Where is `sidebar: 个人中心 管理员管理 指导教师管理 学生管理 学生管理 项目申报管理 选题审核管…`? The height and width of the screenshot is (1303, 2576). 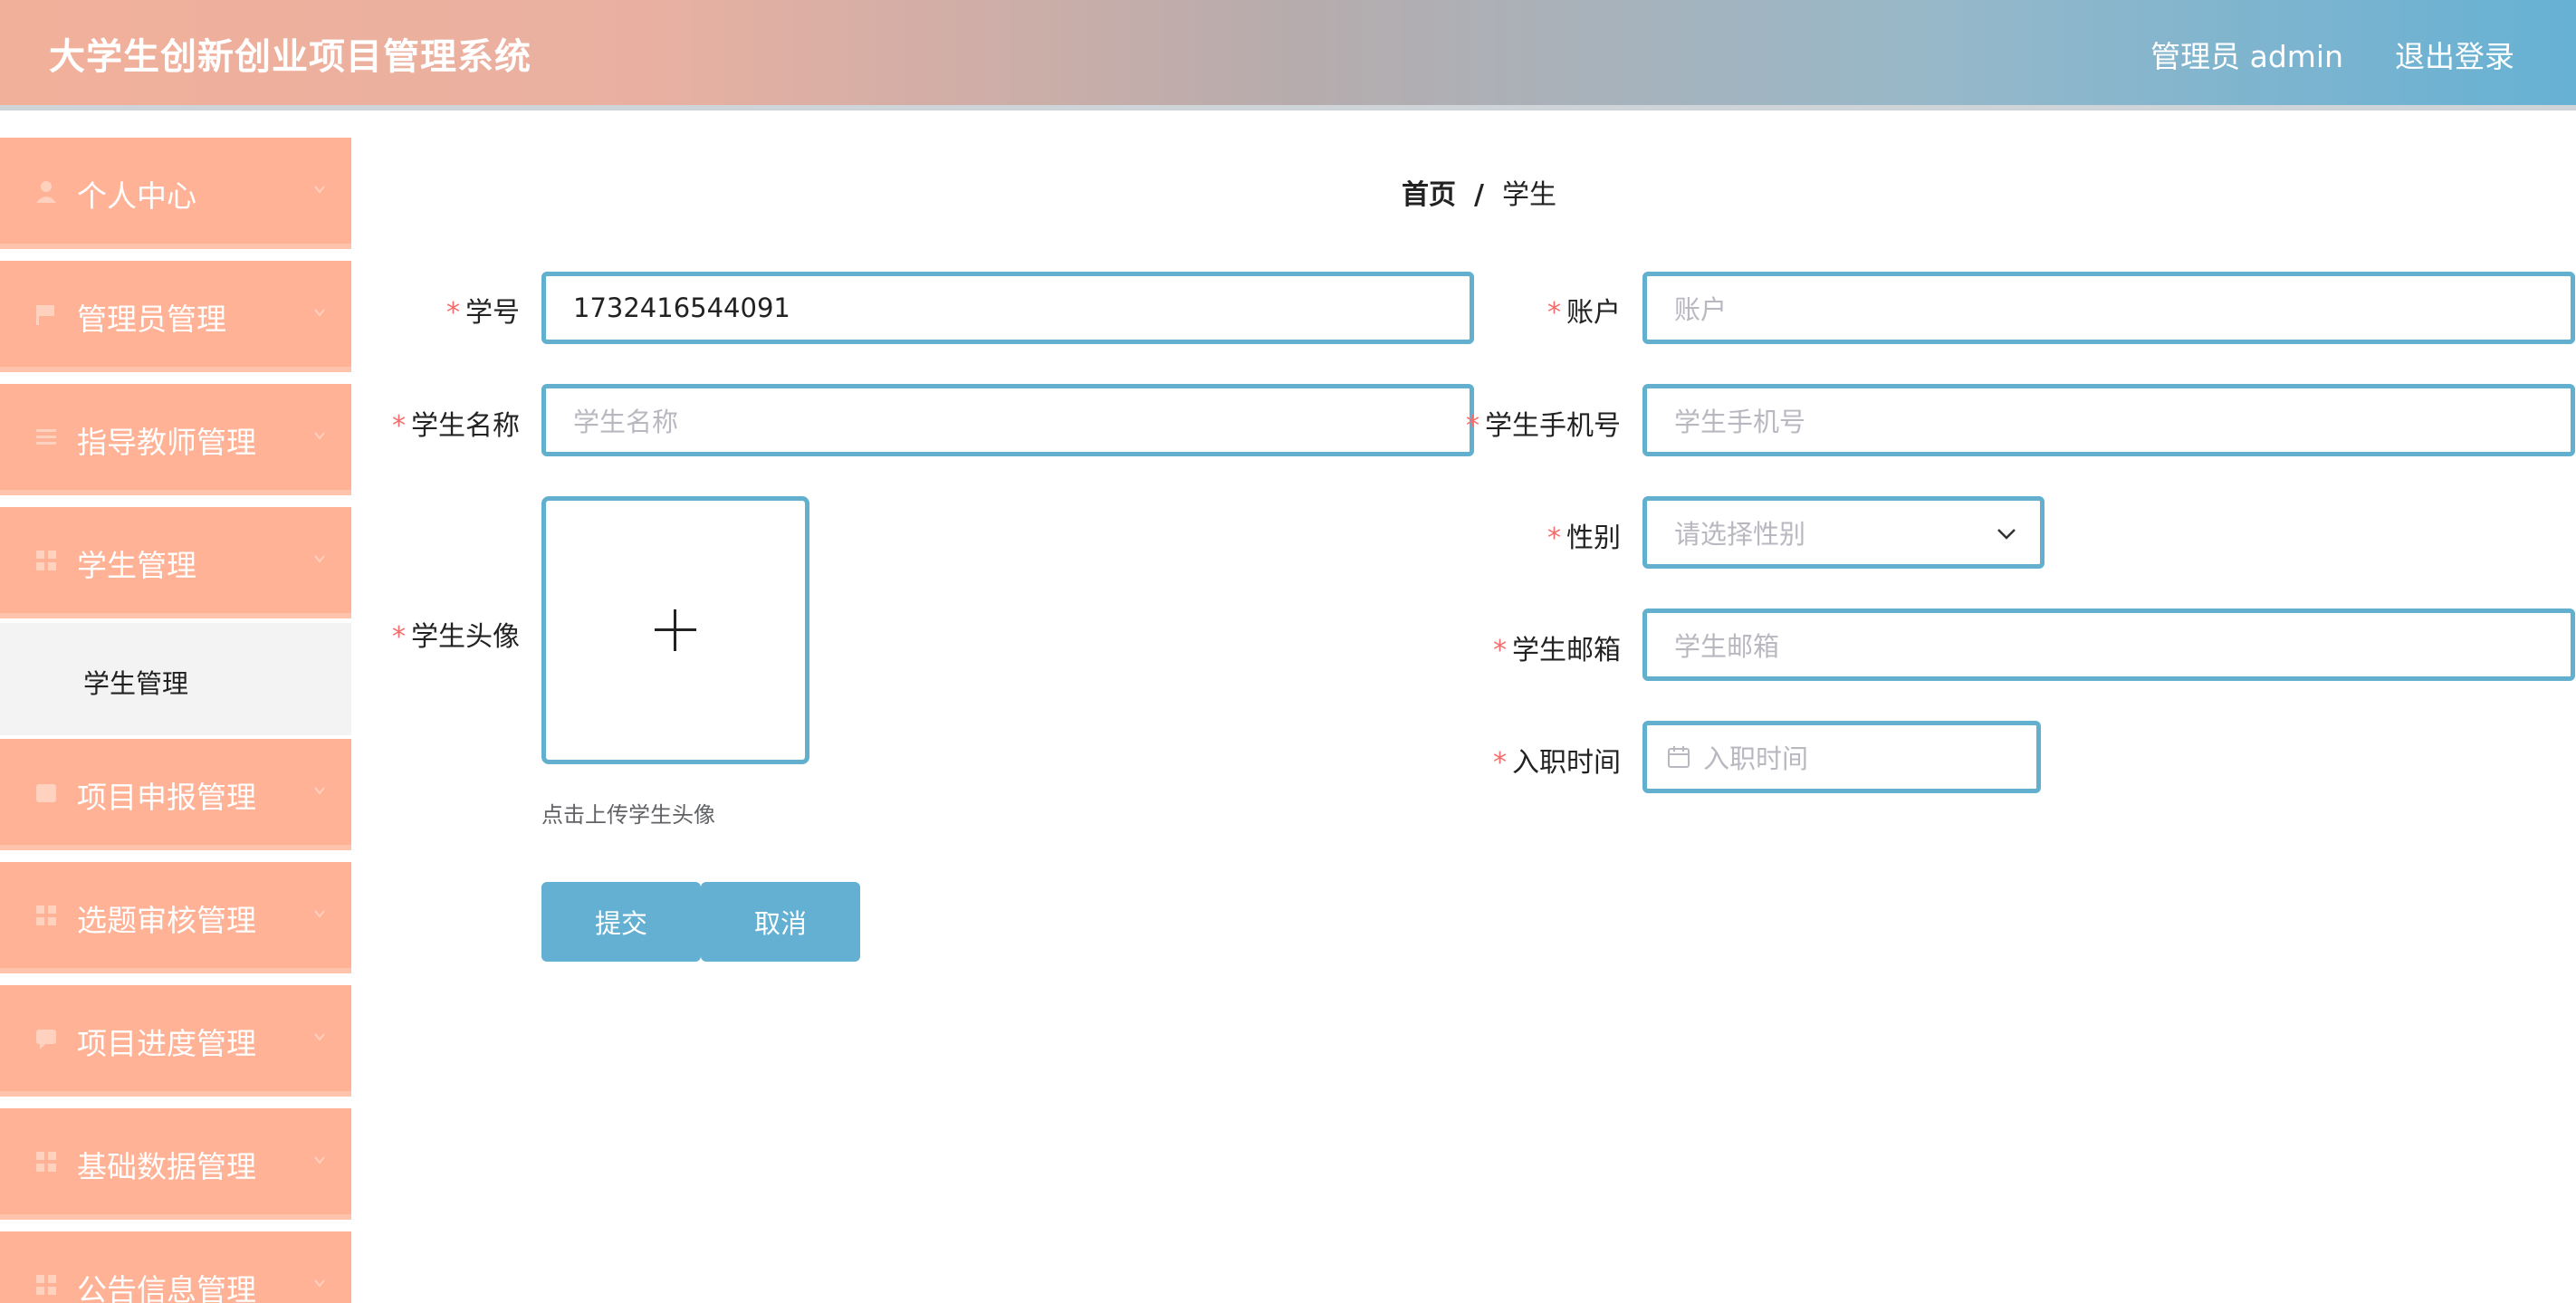
sidebar: 个人中心 管理员管理 指导教师管理 学生管理 学生管理 项目申报管理 选题审核管… is located at coordinates (175, 706).